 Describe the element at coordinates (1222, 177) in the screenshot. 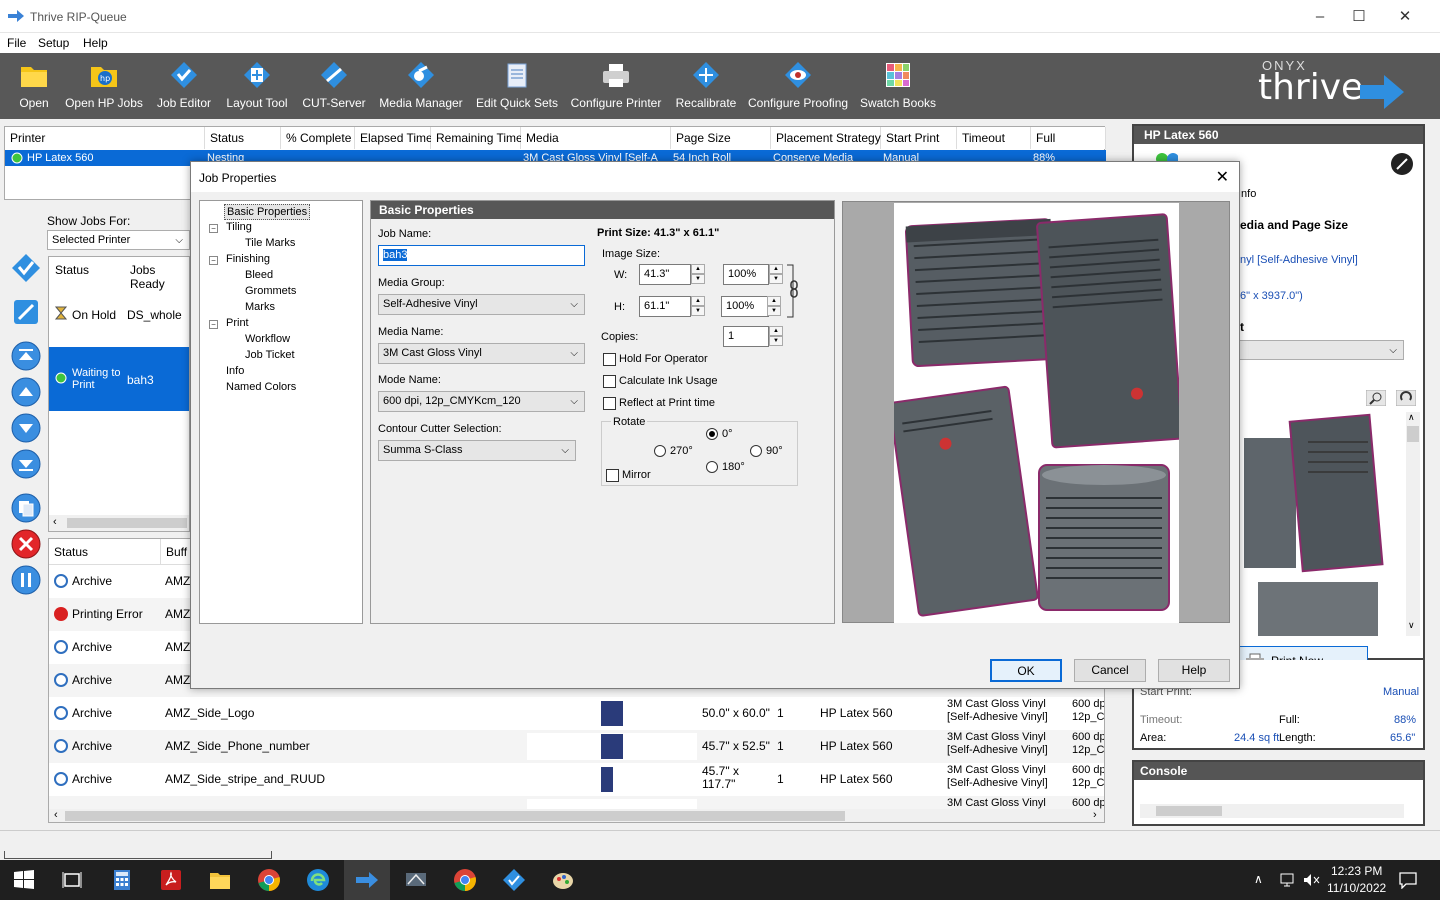

I see `dialog-close-icon: ✕` at that location.